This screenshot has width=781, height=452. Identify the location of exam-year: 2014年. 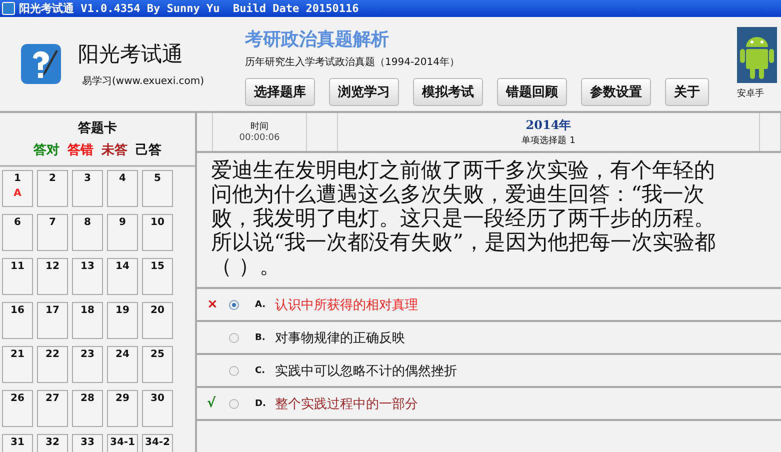
(549, 125).